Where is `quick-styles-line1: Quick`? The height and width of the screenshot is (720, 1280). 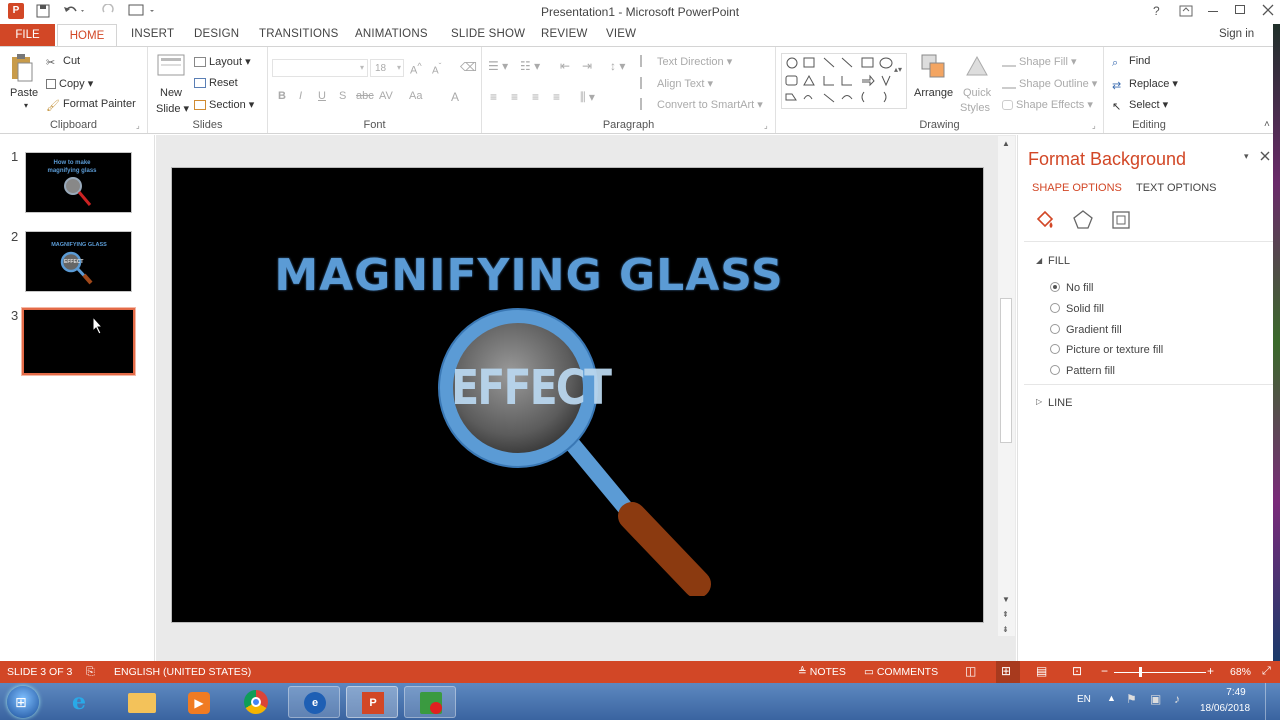
quick-styles-line1: Quick is located at coordinates (977, 93).